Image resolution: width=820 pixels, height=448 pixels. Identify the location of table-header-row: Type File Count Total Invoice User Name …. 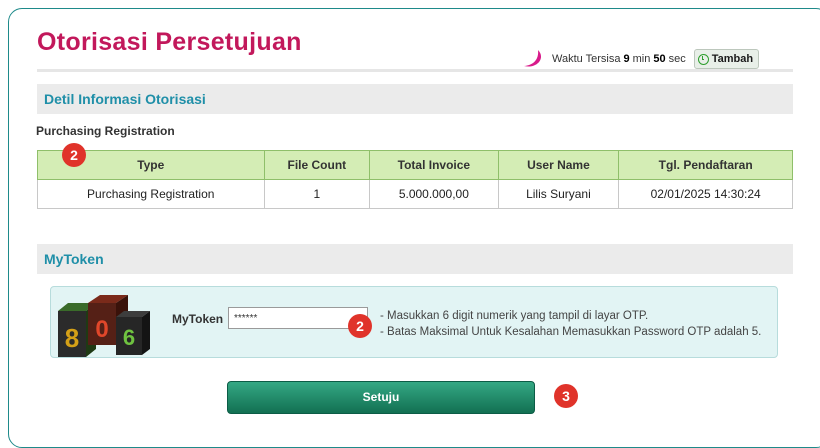
(415, 165).